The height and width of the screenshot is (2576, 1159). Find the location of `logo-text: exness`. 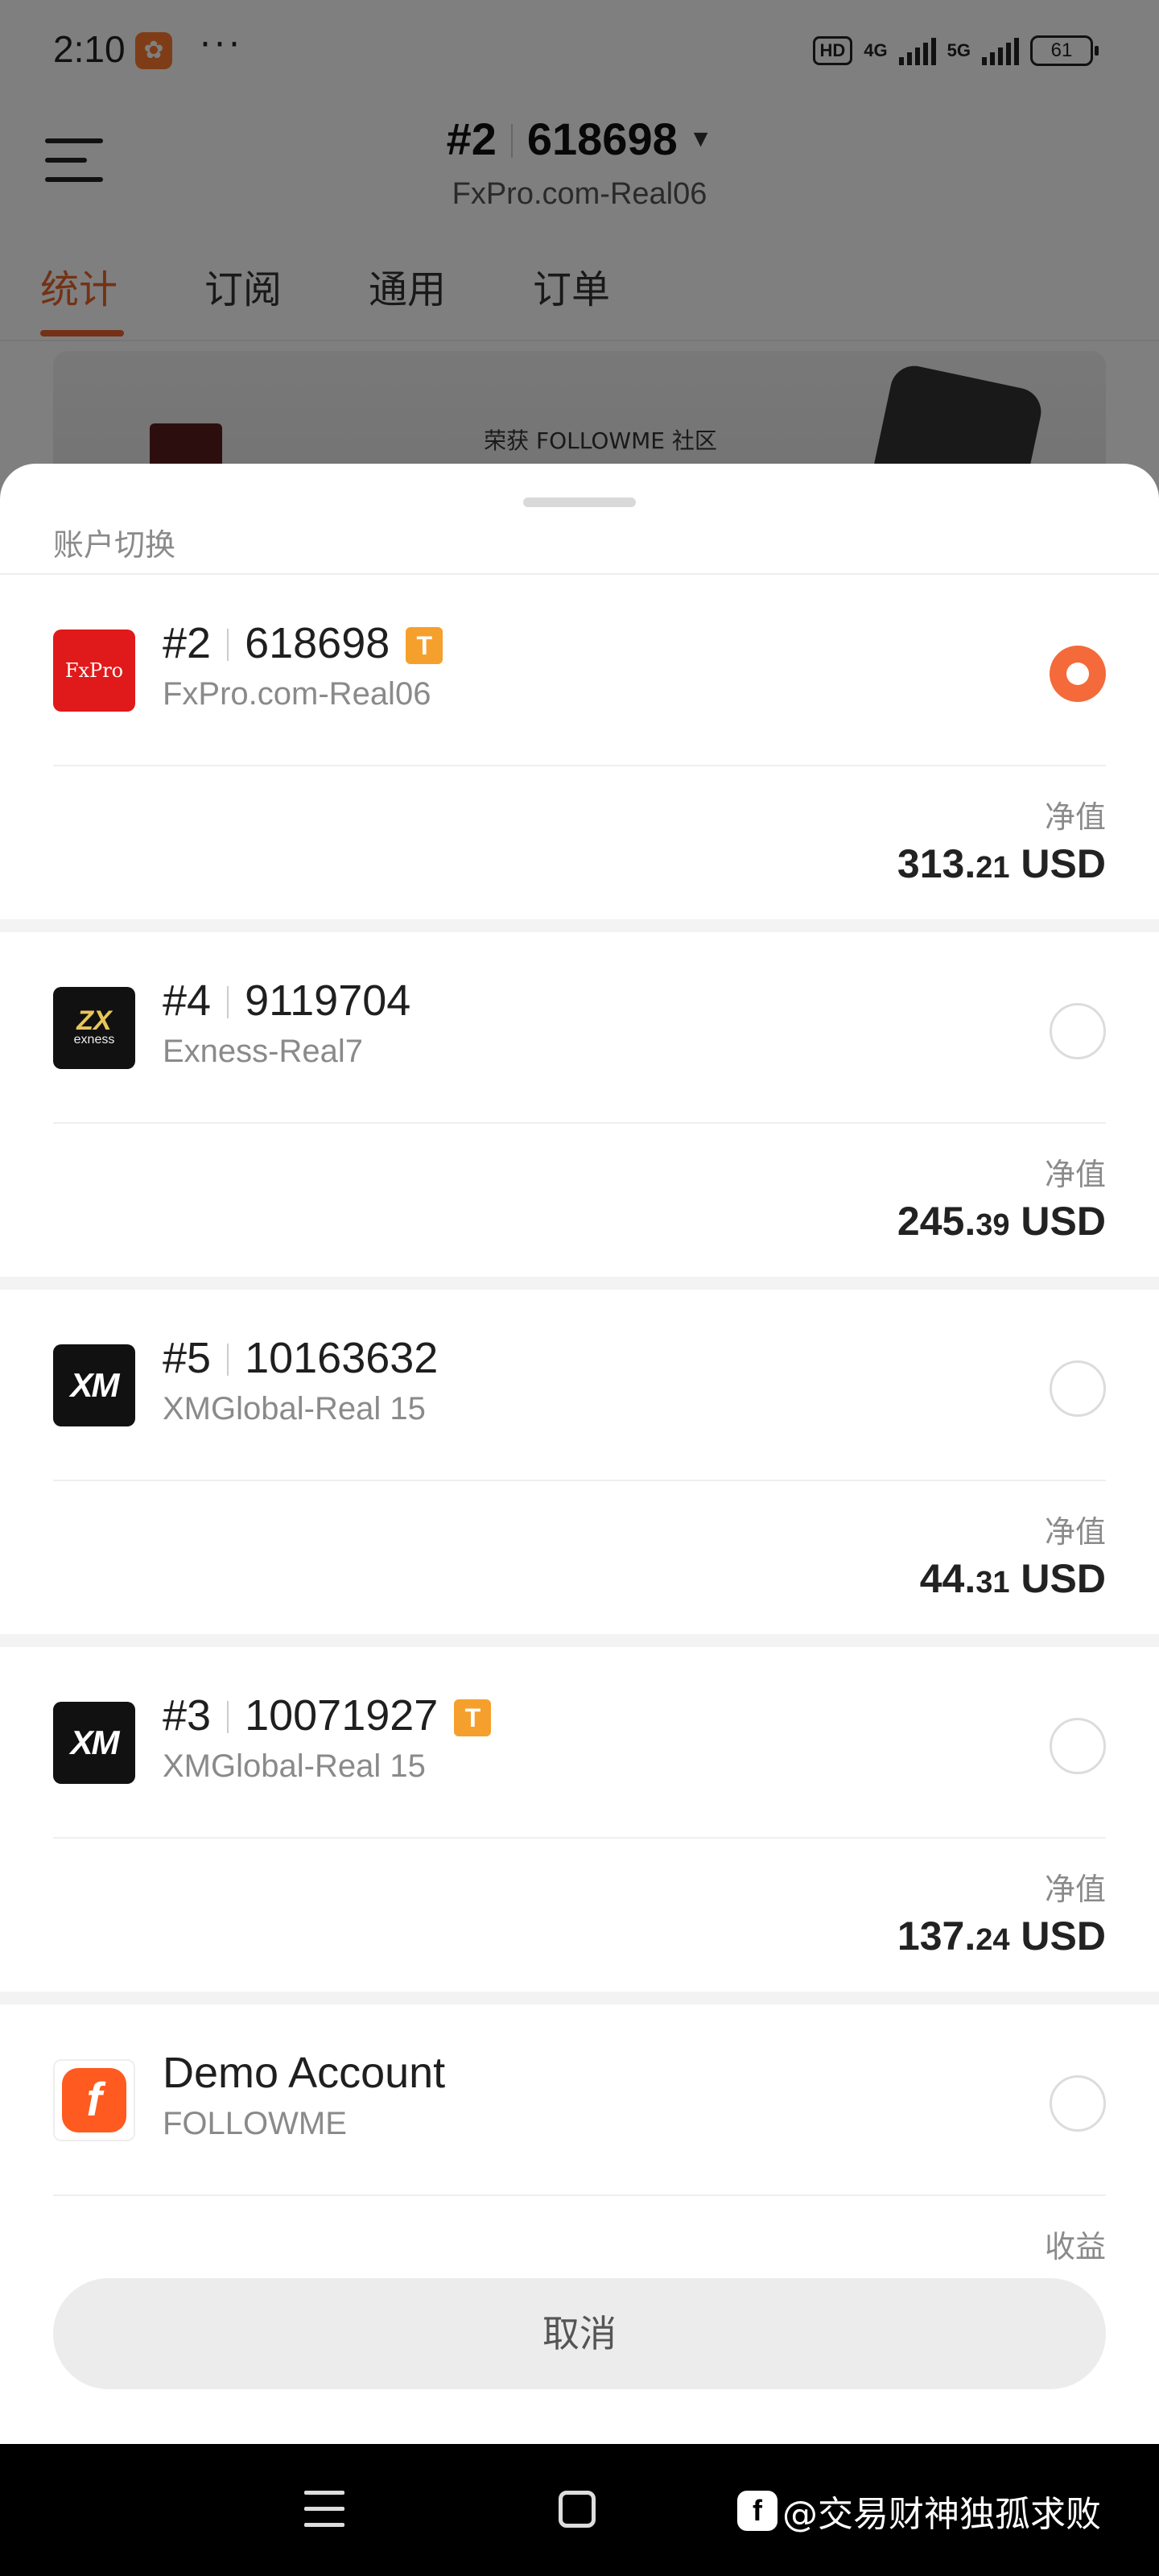

logo-text: exness is located at coordinates (94, 1039).